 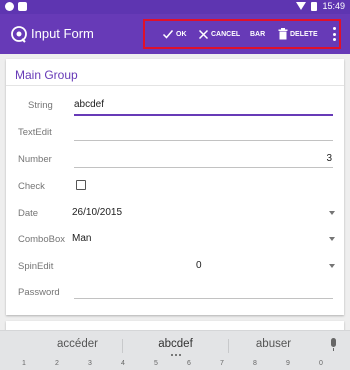 I want to click on combobox-dropdown-icon, so click(x=332, y=239).